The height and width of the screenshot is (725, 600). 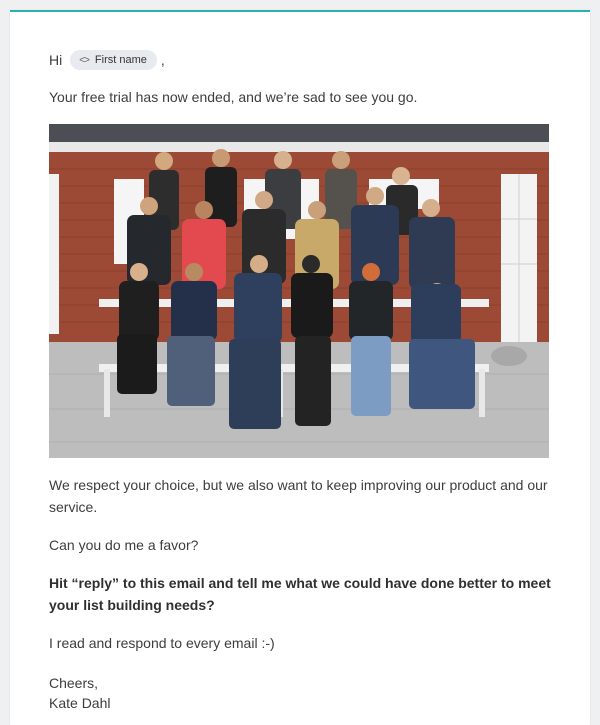 I want to click on merge-tag-label: First name, so click(x=120, y=60).